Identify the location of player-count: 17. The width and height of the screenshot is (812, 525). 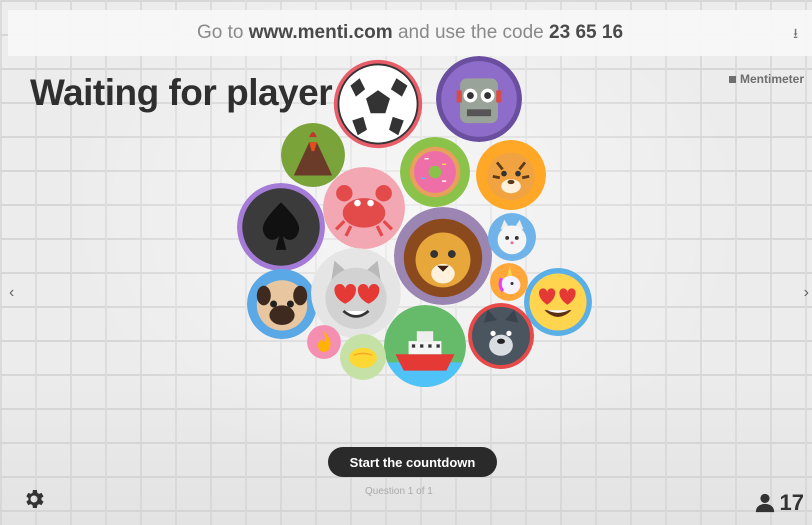
(779, 503).